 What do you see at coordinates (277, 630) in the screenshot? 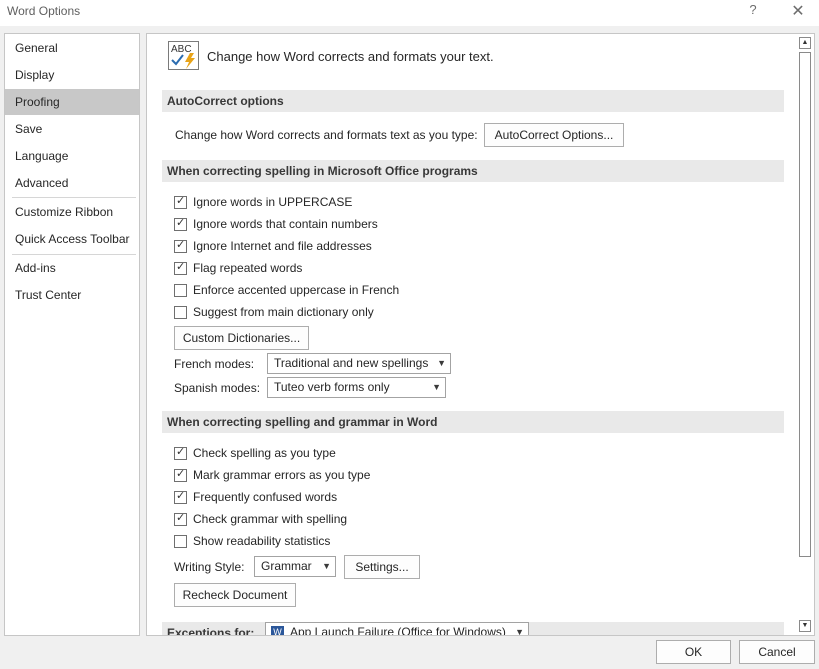
I see `word-document-icon: W` at bounding box center [277, 630].